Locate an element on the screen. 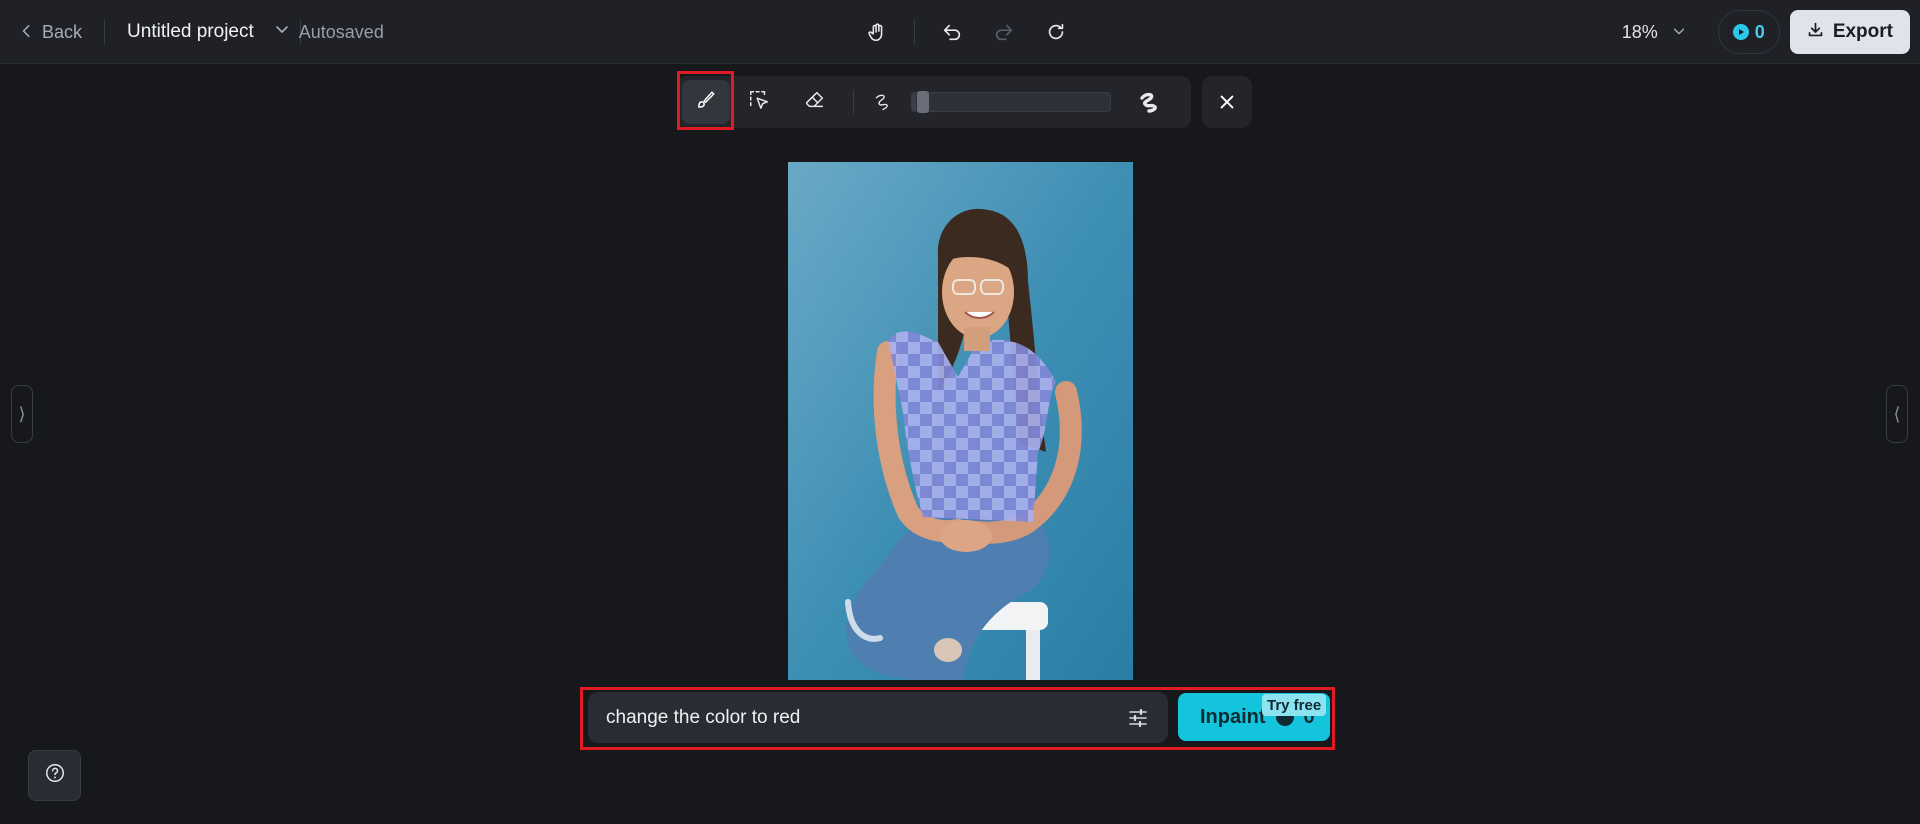  credit-icon is located at coordinates (1740, 32).